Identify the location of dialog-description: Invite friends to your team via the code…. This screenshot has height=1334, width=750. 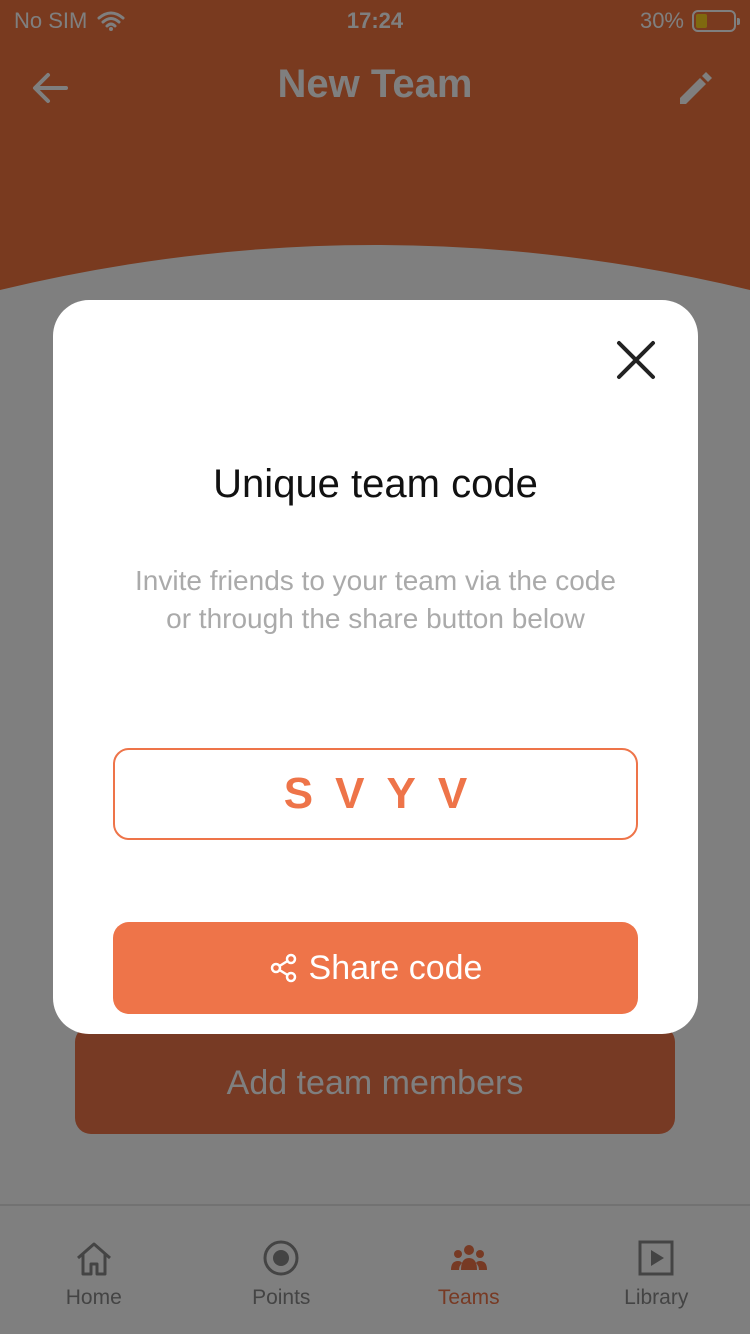
(375, 599).